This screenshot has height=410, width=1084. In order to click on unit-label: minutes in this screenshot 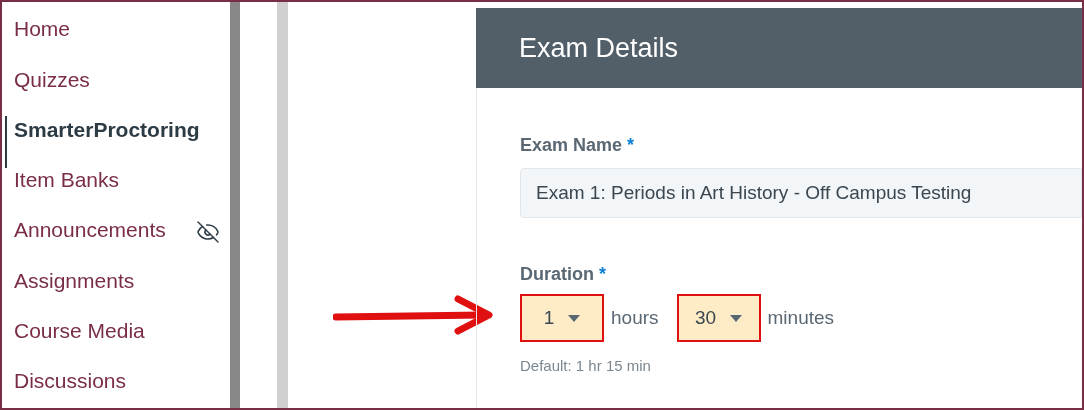, I will do `click(801, 317)`.